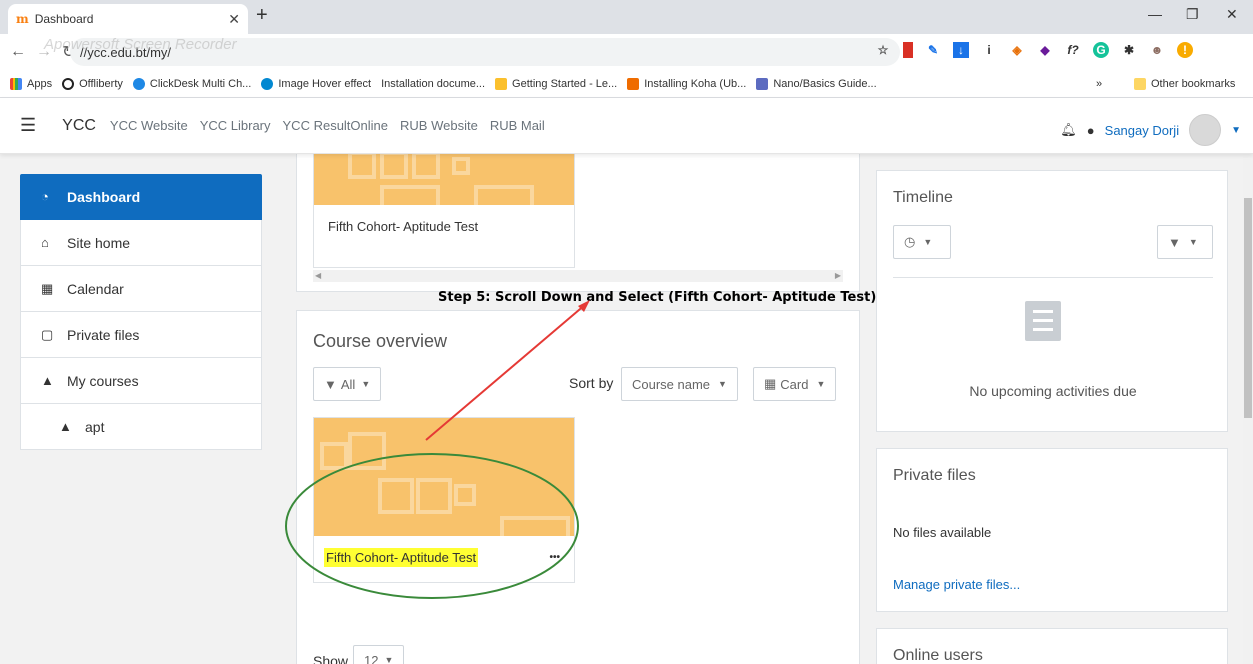 This screenshot has width=1253, height=664. Describe the element at coordinates (1129, 50) in the screenshot. I see `extensions-puzzle-icon: ✱` at that location.